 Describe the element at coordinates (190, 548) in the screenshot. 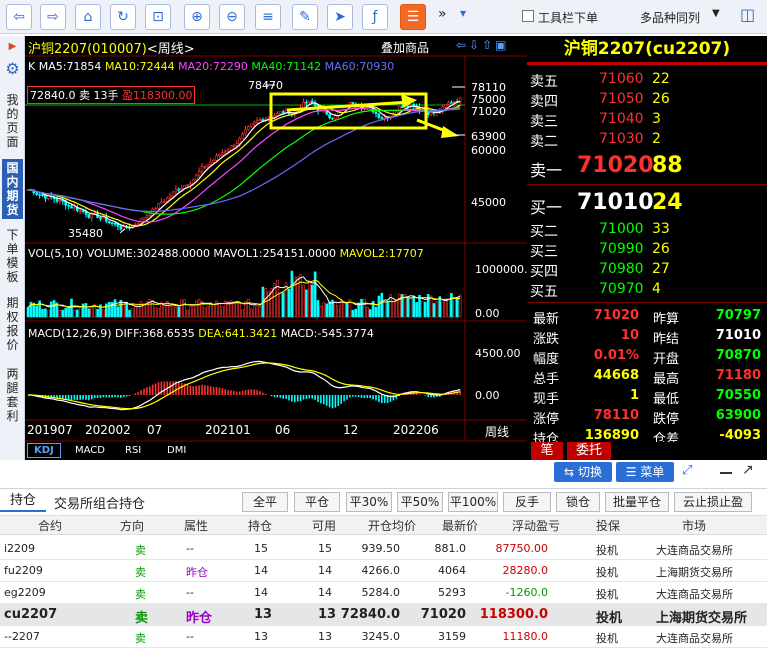

I see `cell-attr: --` at that location.